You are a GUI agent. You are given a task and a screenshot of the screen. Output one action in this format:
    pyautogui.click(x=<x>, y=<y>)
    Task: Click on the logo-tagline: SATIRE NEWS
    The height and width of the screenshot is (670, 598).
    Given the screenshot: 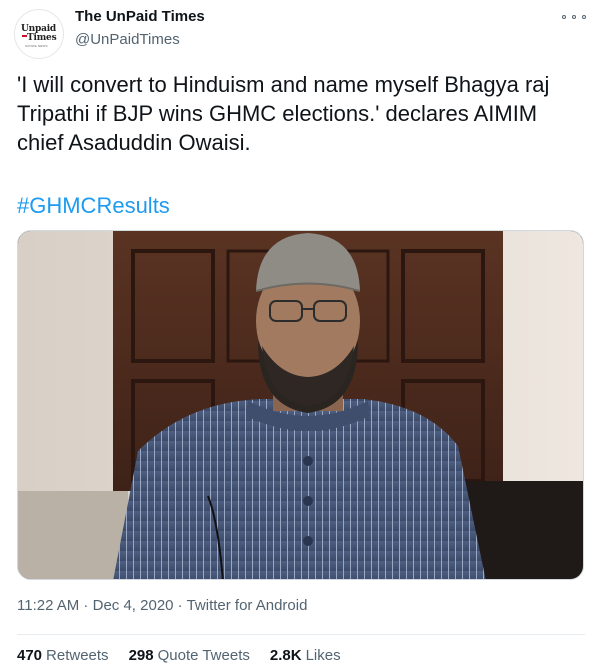 What is the action you would take?
    pyautogui.click(x=36, y=46)
    